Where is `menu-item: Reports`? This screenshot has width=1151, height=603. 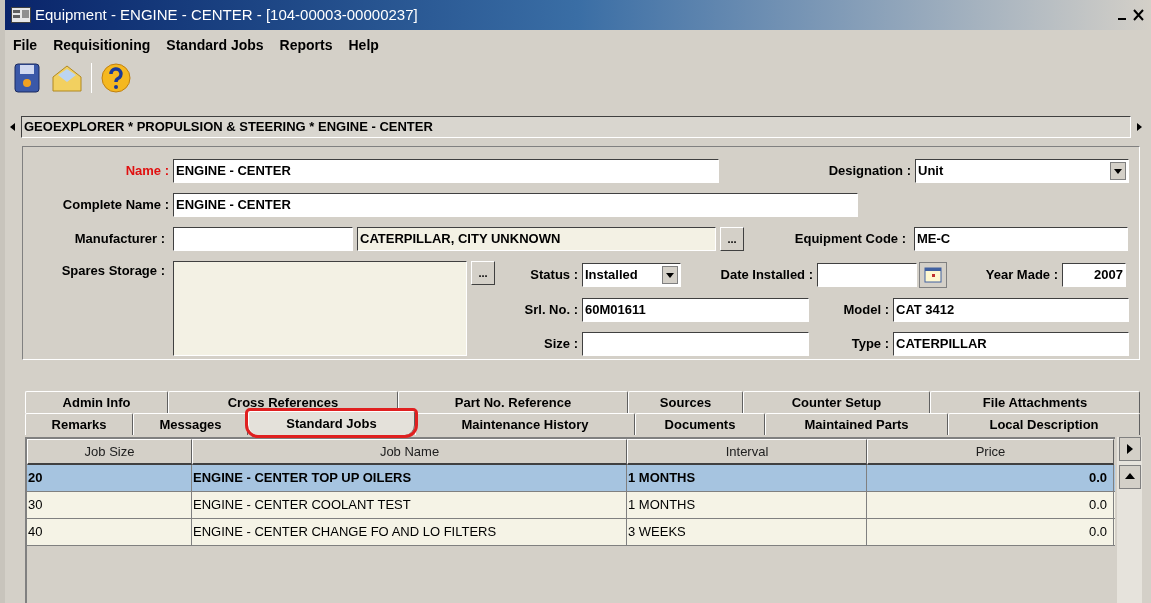 menu-item: Reports is located at coordinates (306, 45).